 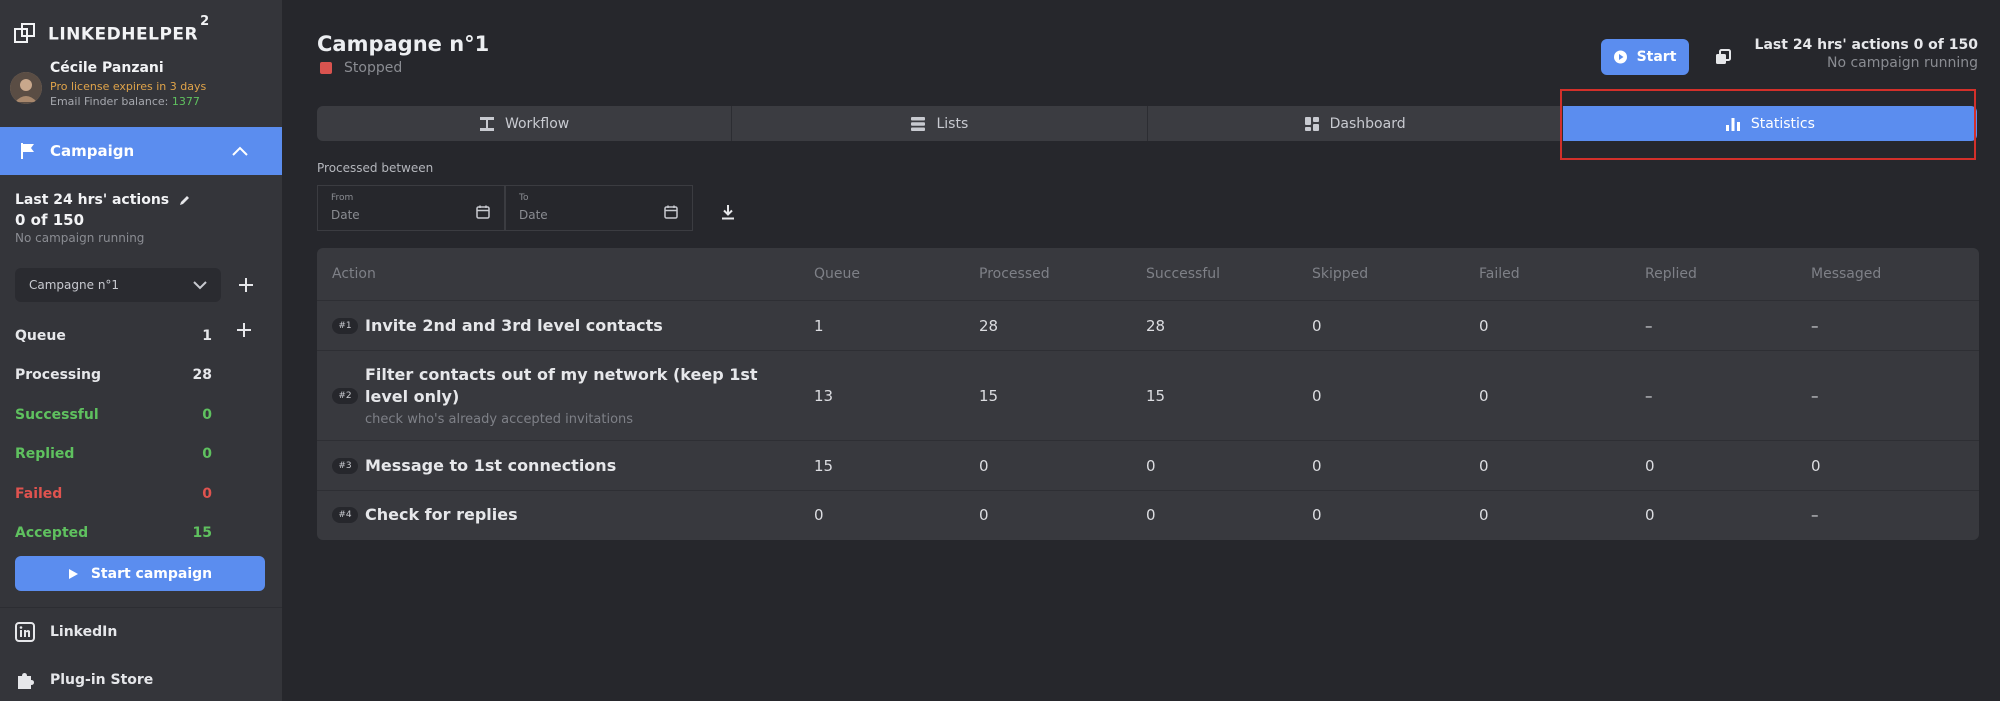 What do you see at coordinates (345, 395) in the screenshot?
I see `action-number-badge: #2` at bounding box center [345, 395].